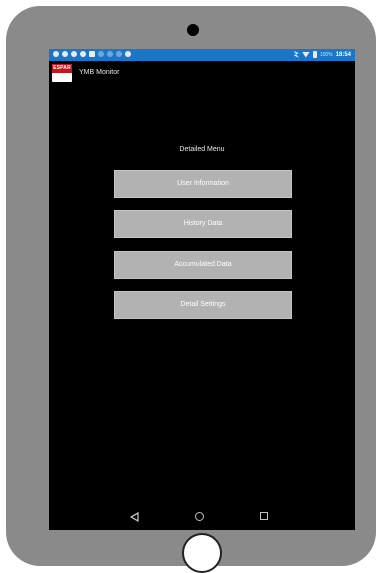 The height and width of the screenshot is (573, 383). Describe the element at coordinates (202, 553) in the screenshot. I see `hardware-home-button` at that location.